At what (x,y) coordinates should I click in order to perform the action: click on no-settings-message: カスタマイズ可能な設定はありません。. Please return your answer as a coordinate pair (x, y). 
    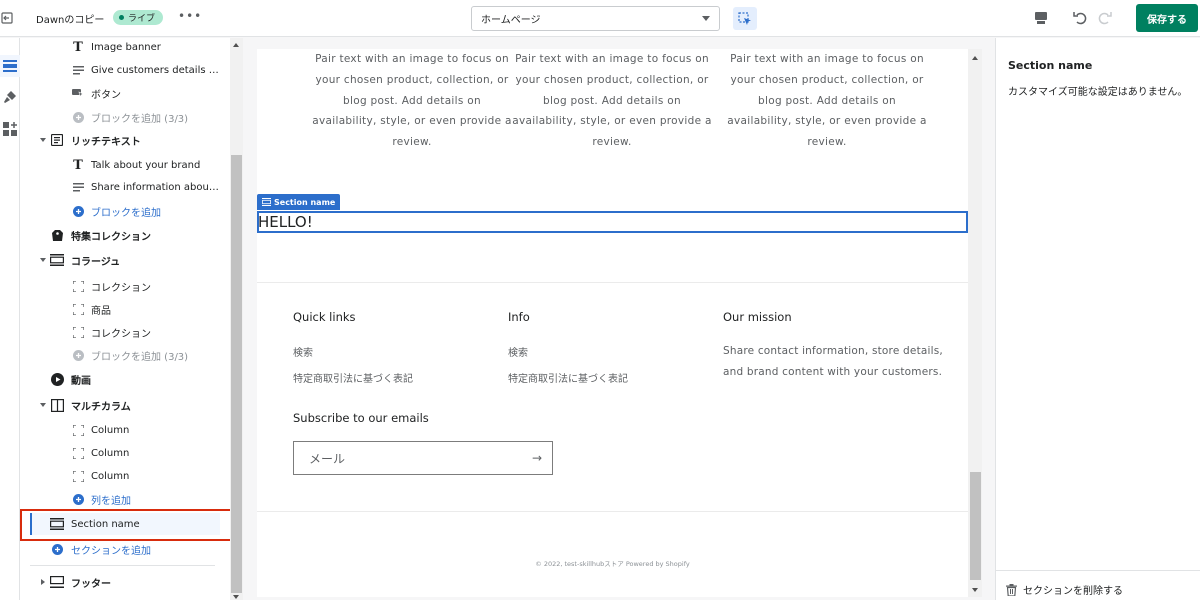
    Looking at the image, I should click on (1098, 92).